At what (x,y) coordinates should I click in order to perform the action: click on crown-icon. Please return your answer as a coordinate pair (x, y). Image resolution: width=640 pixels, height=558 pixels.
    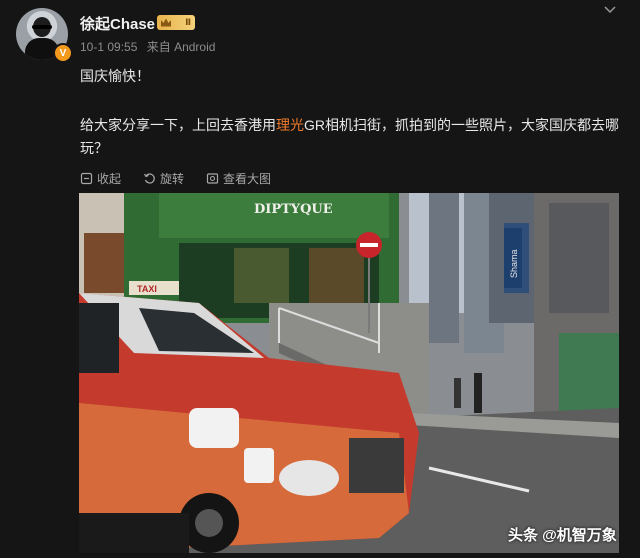
    Looking at the image, I should click on (166, 22).